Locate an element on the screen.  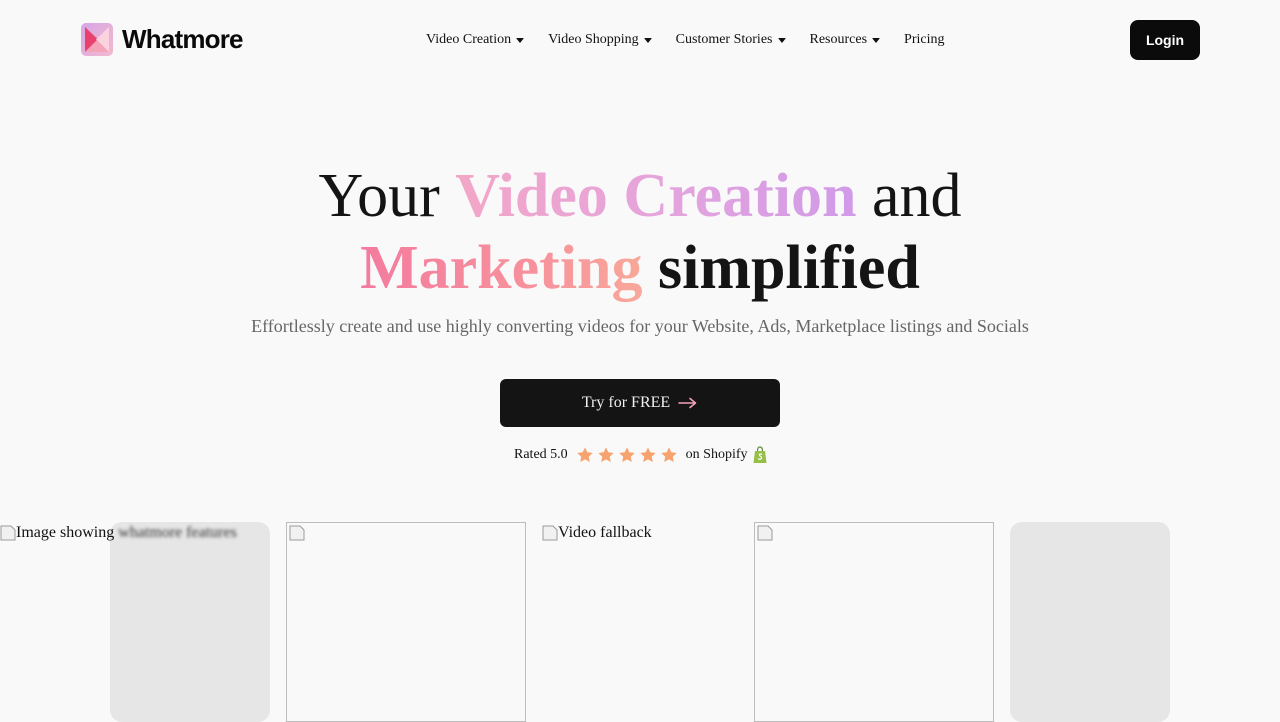
rating-stars is located at coordinates (627, 455).